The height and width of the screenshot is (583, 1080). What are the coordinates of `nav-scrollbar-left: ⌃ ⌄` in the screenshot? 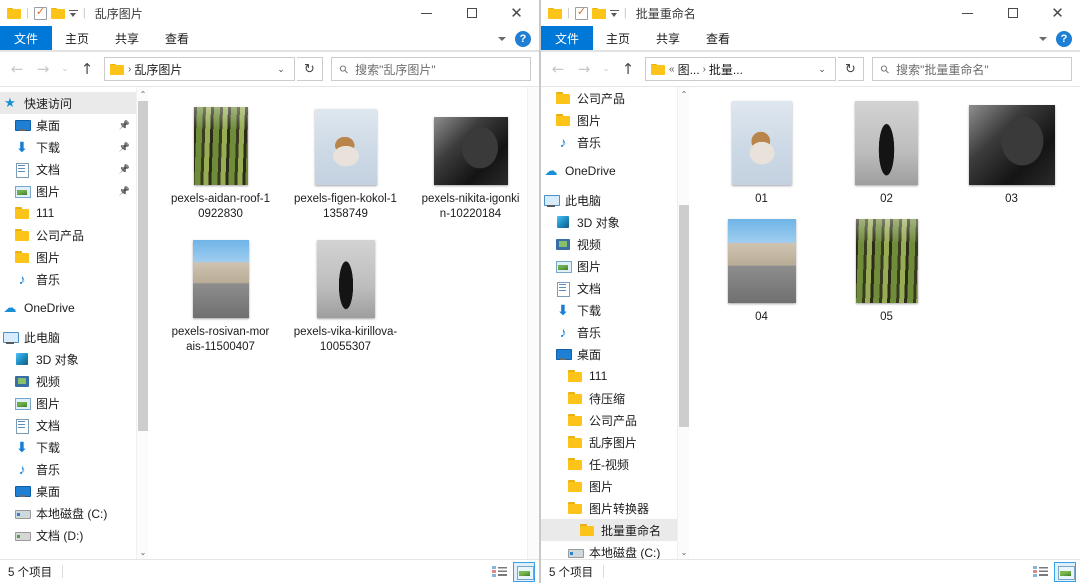 It's located at (142, 323).